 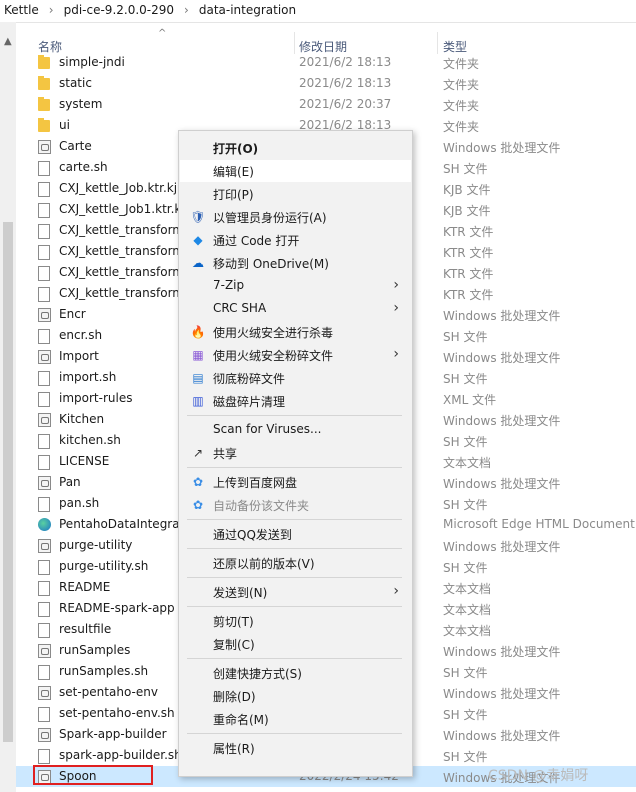 I want to click on file-name: Pan, so click(x=70, y=482).